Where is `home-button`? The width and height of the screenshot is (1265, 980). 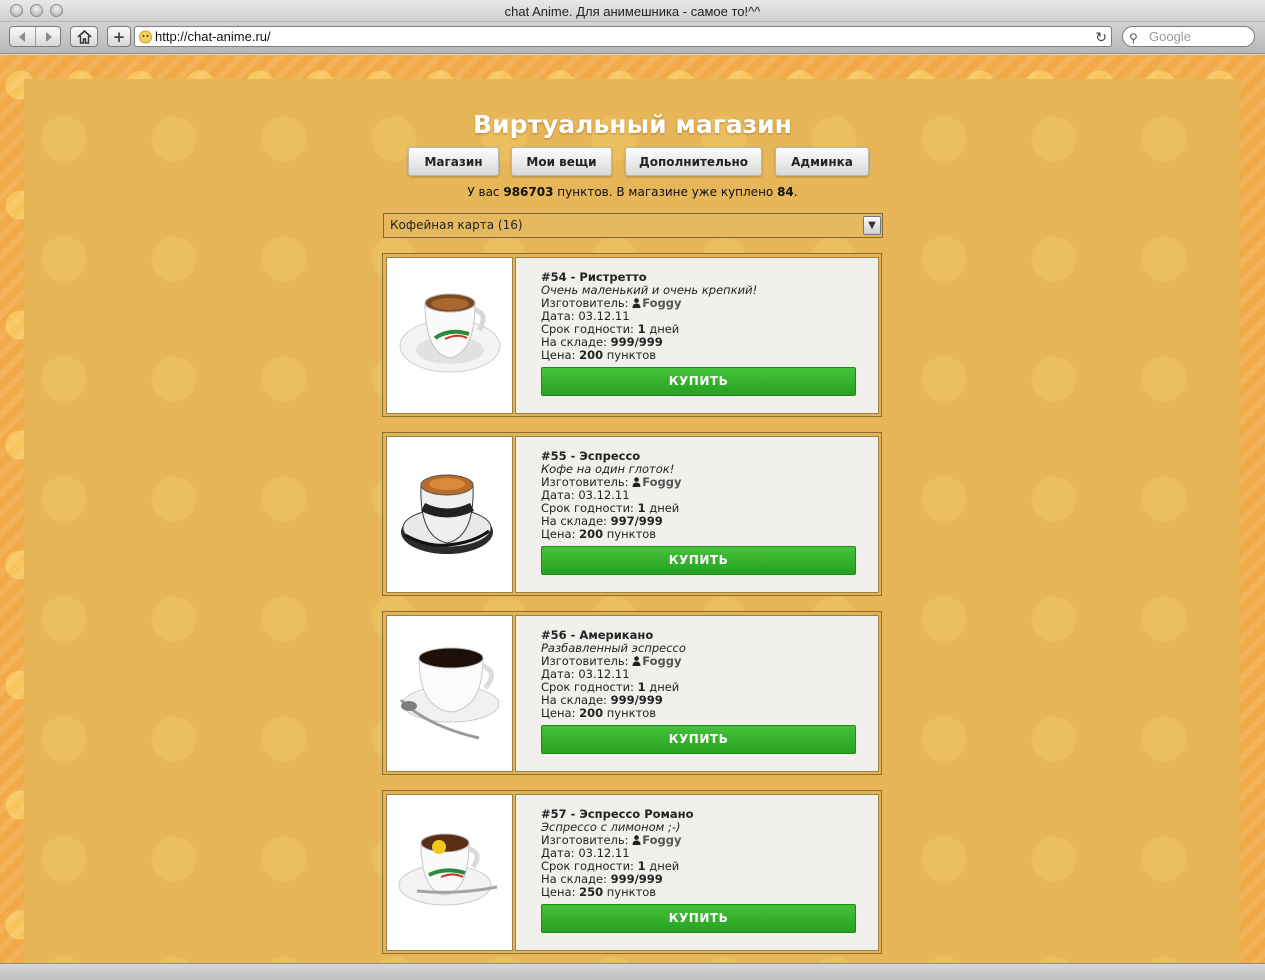 home-button is located at coordinates (84, 36).